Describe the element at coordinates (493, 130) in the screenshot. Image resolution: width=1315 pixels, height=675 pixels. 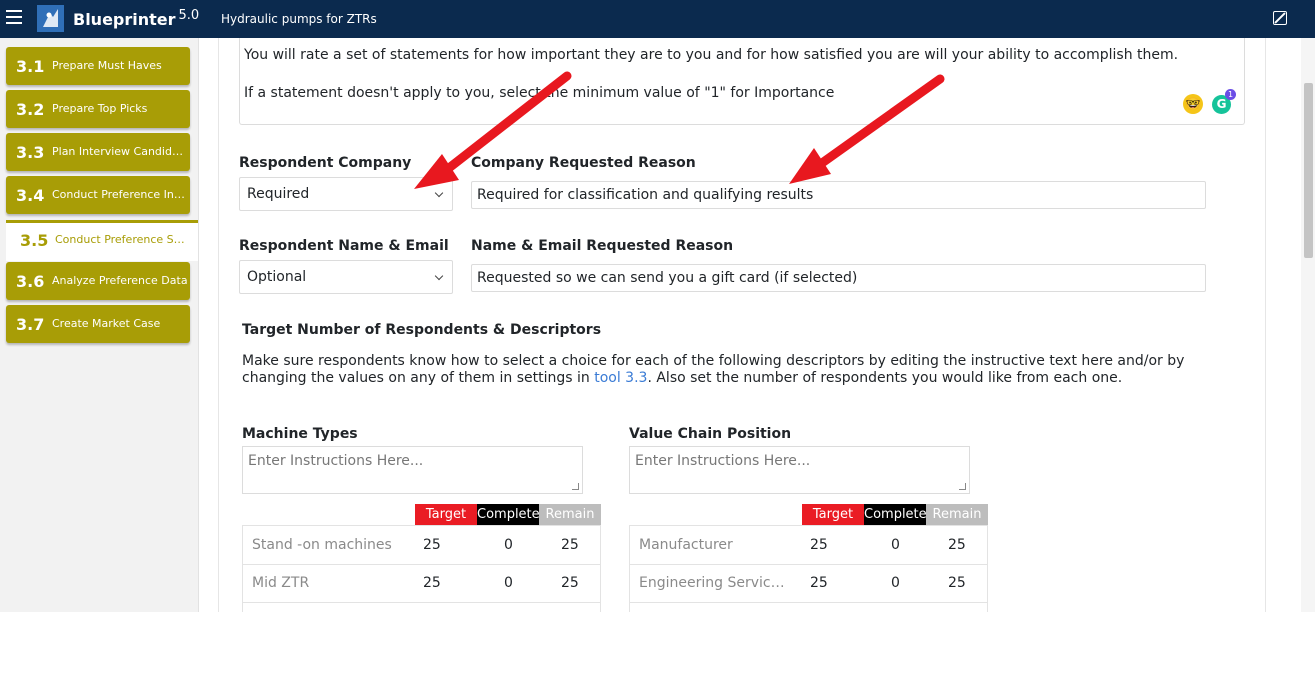
I see `arrow-to-company-select` at that location.